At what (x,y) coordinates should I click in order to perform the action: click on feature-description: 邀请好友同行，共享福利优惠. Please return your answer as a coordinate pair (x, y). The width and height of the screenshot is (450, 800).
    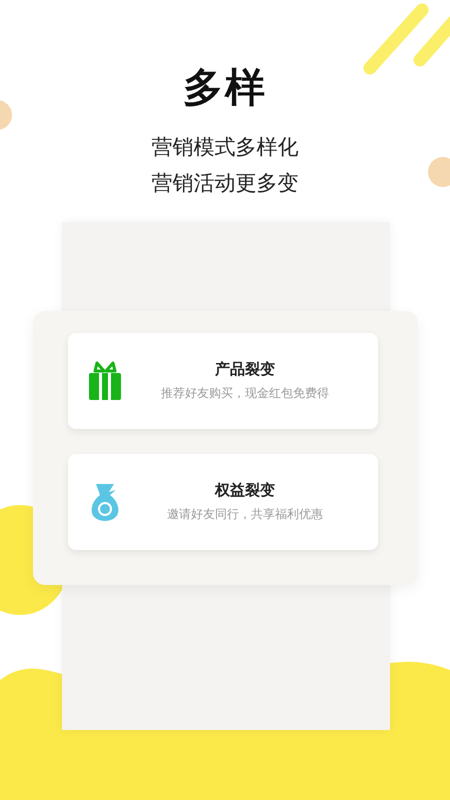
    Looking at the image, I should click on (245, 514).